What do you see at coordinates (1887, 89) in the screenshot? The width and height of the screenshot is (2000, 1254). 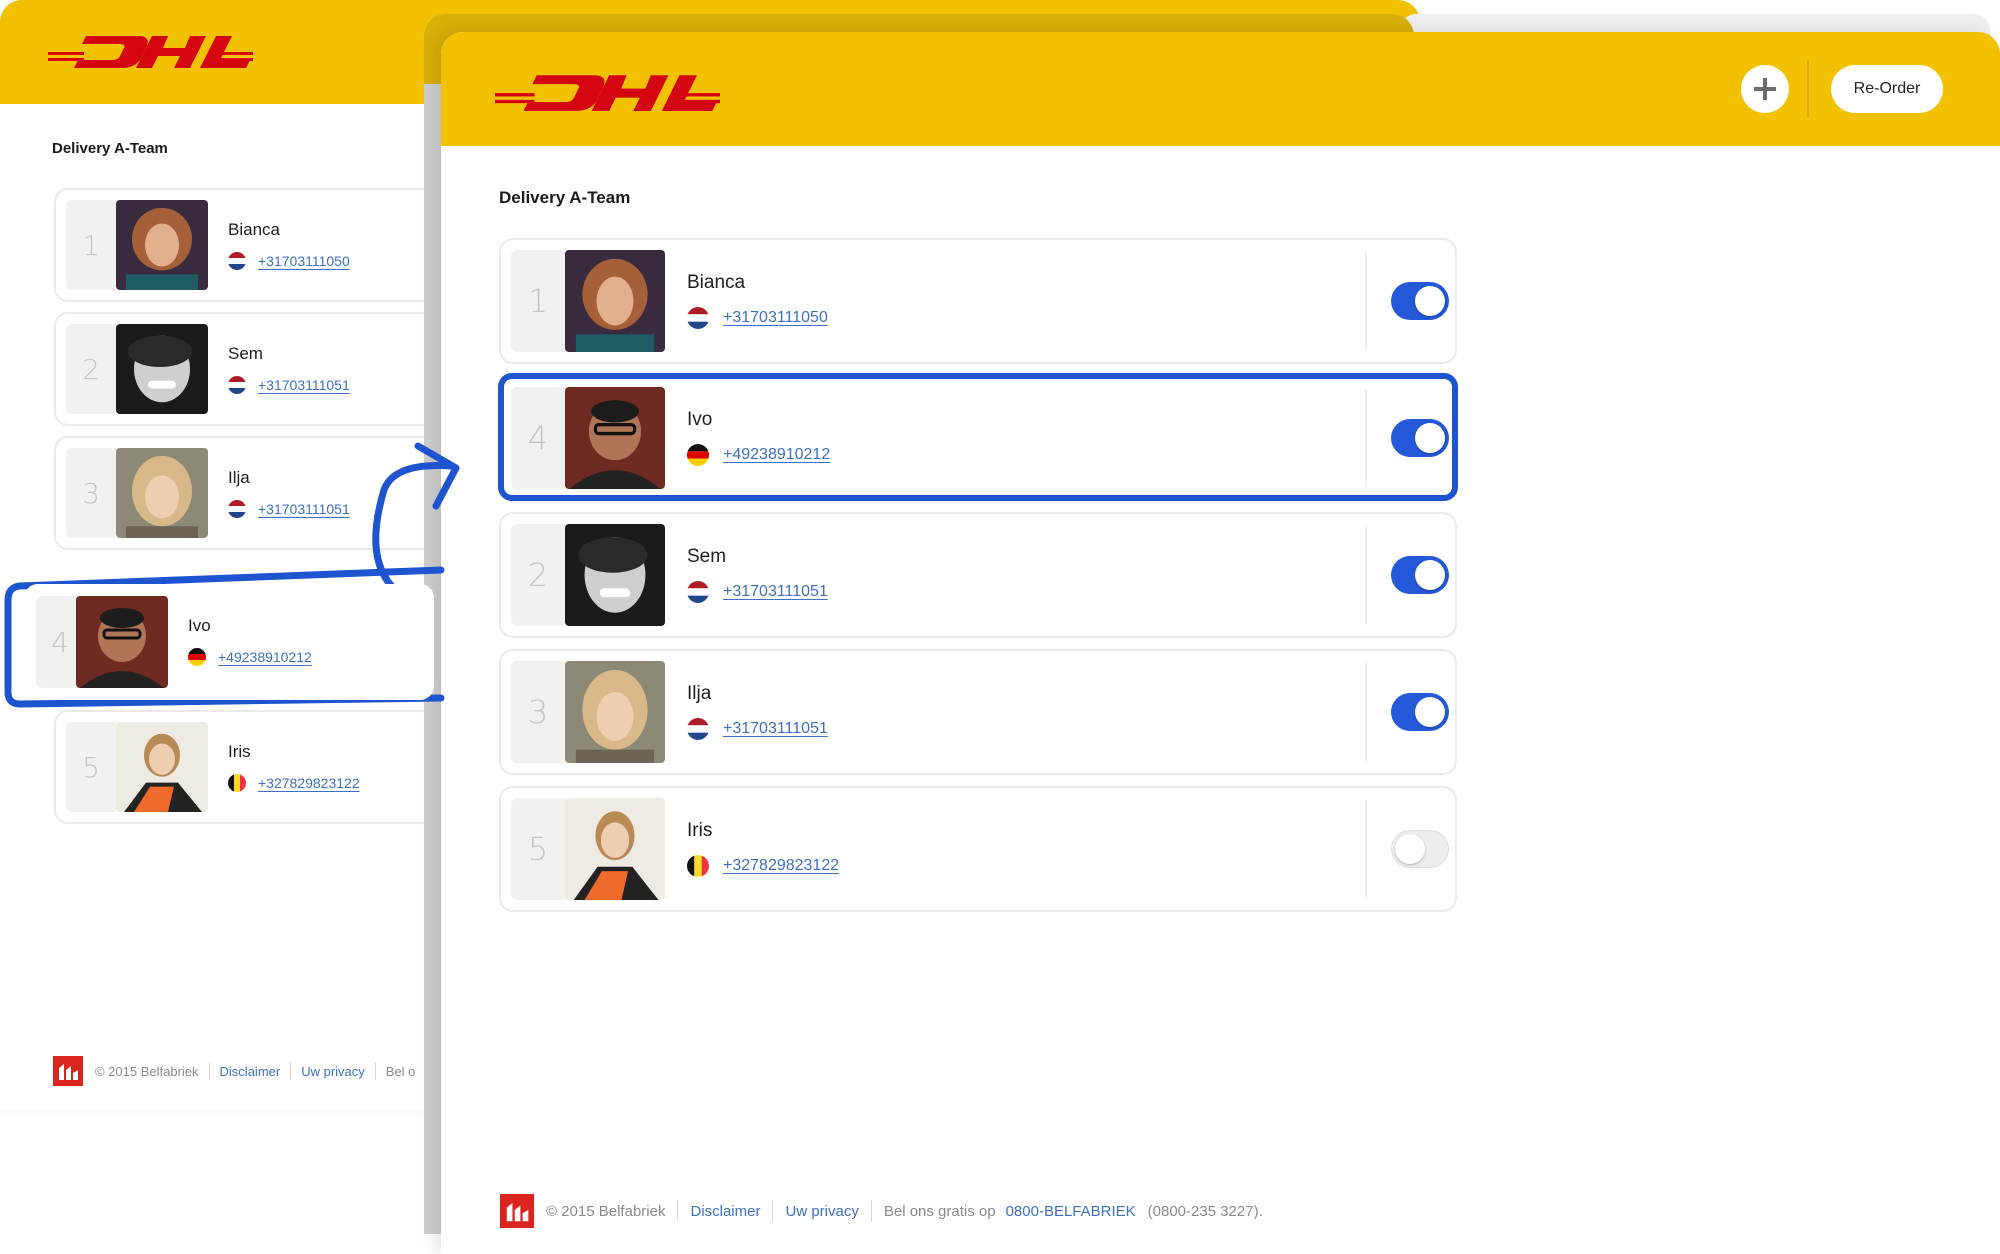 I see `reorder-button: Re-Order` at bounding box center [1887, 89].